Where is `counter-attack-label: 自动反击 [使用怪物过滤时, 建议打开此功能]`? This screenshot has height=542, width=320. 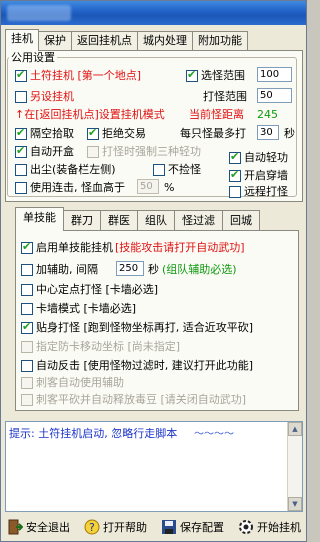 counter-attack-label: 自动反击 [使用怪物过滤时, 建议打开此功能] is located at coordinates (145, 365).